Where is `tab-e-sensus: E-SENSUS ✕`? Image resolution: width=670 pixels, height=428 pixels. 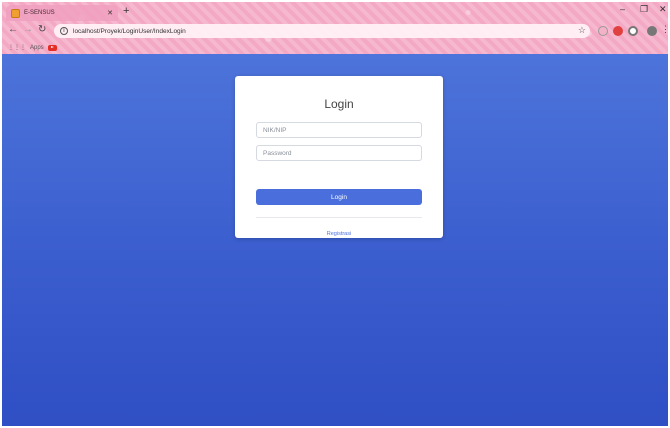
tab-e-sensus: E-SENSUS ✕ is located at coordinates (62, 13).